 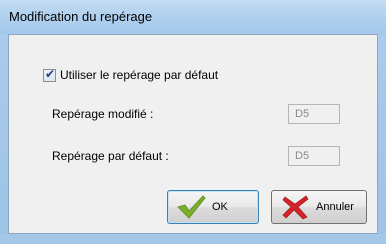 I want to click on checkmark-icon, so click(x=191, y=207).